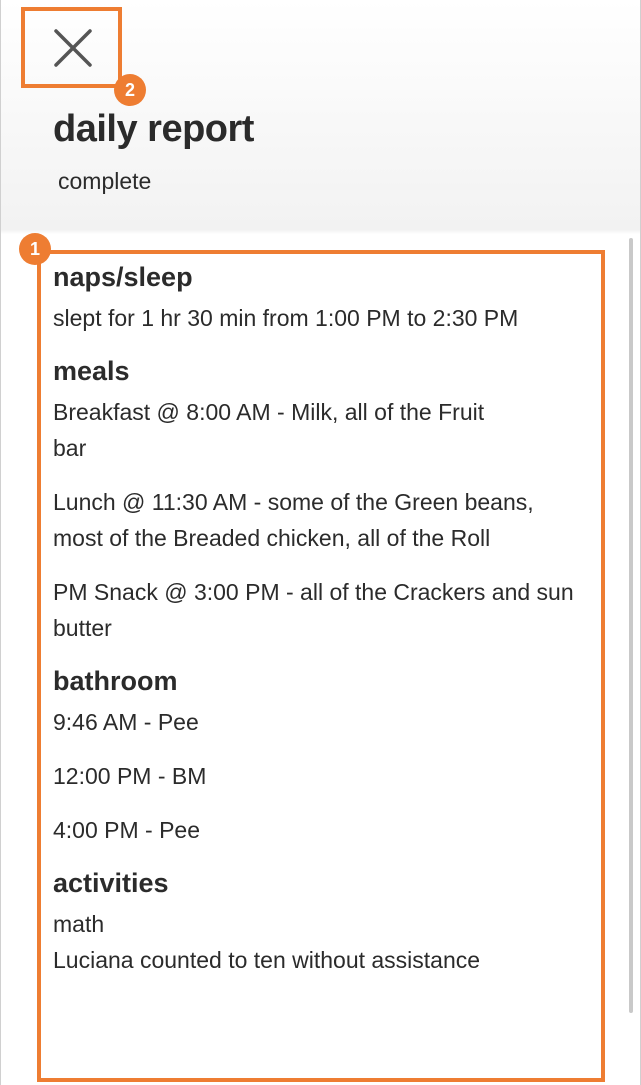 The image size is (641, 1085). I want to click on section-title-naps-sleep: naps/sleep, so click(123, 277).